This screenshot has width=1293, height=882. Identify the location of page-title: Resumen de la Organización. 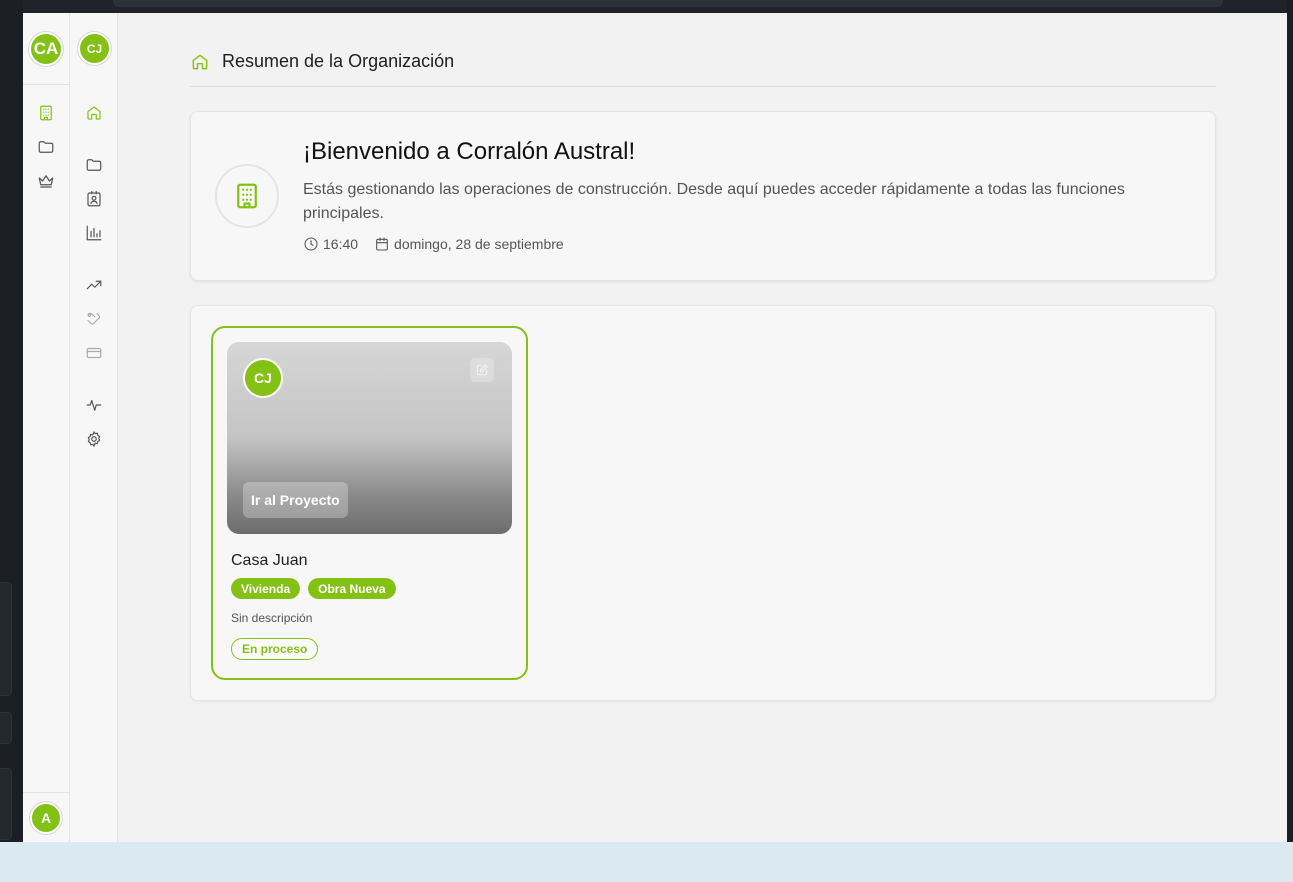
(338, 61).